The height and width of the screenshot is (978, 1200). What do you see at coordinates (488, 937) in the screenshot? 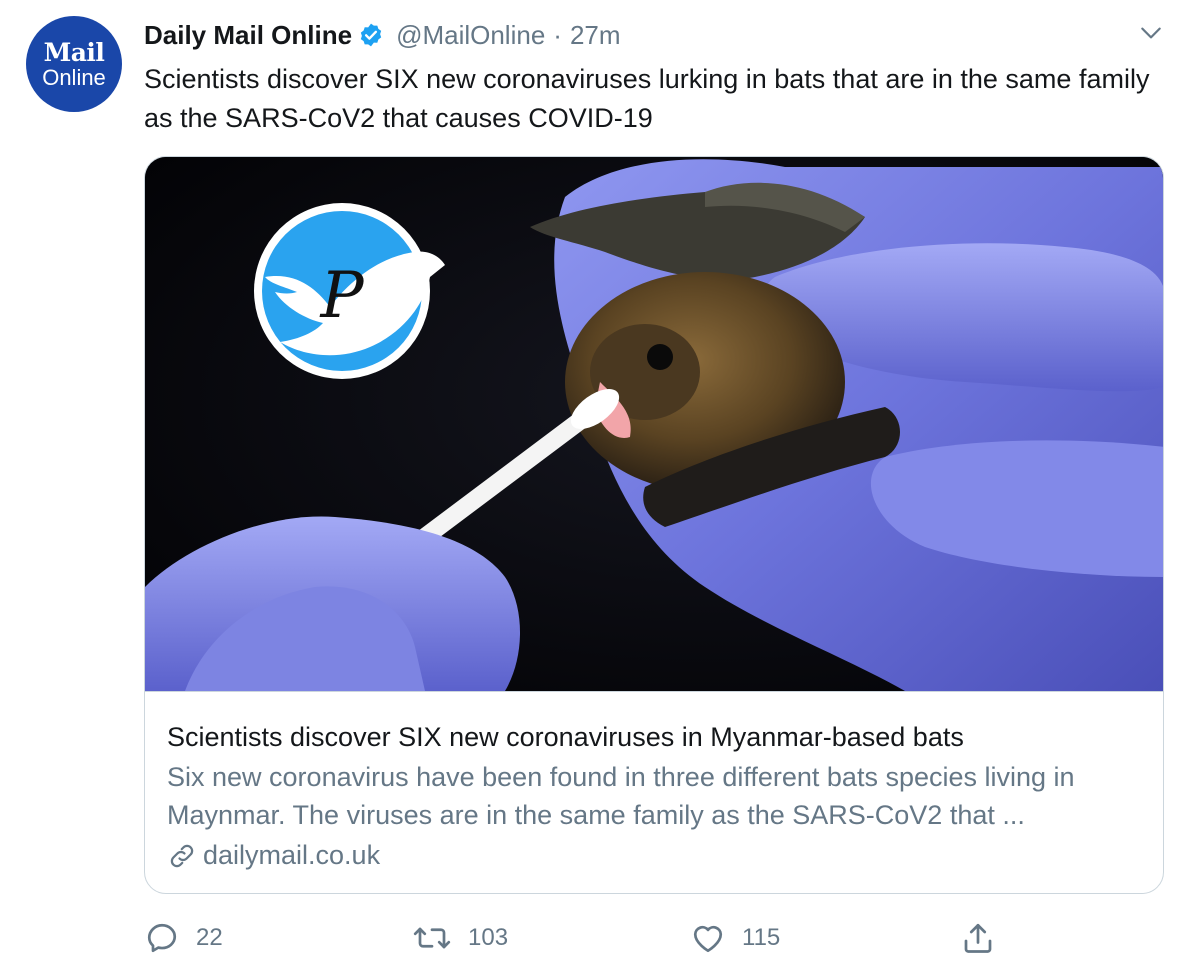
I see `retweet-count: 103` at bounding box center [488, 937].